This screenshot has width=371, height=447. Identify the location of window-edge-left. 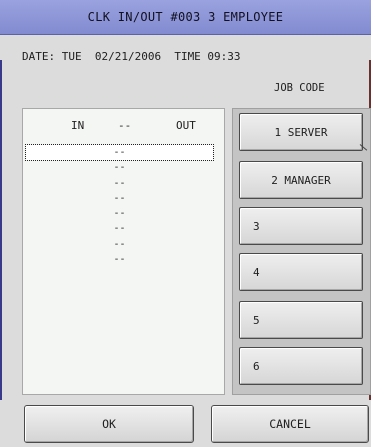
(1, 230).